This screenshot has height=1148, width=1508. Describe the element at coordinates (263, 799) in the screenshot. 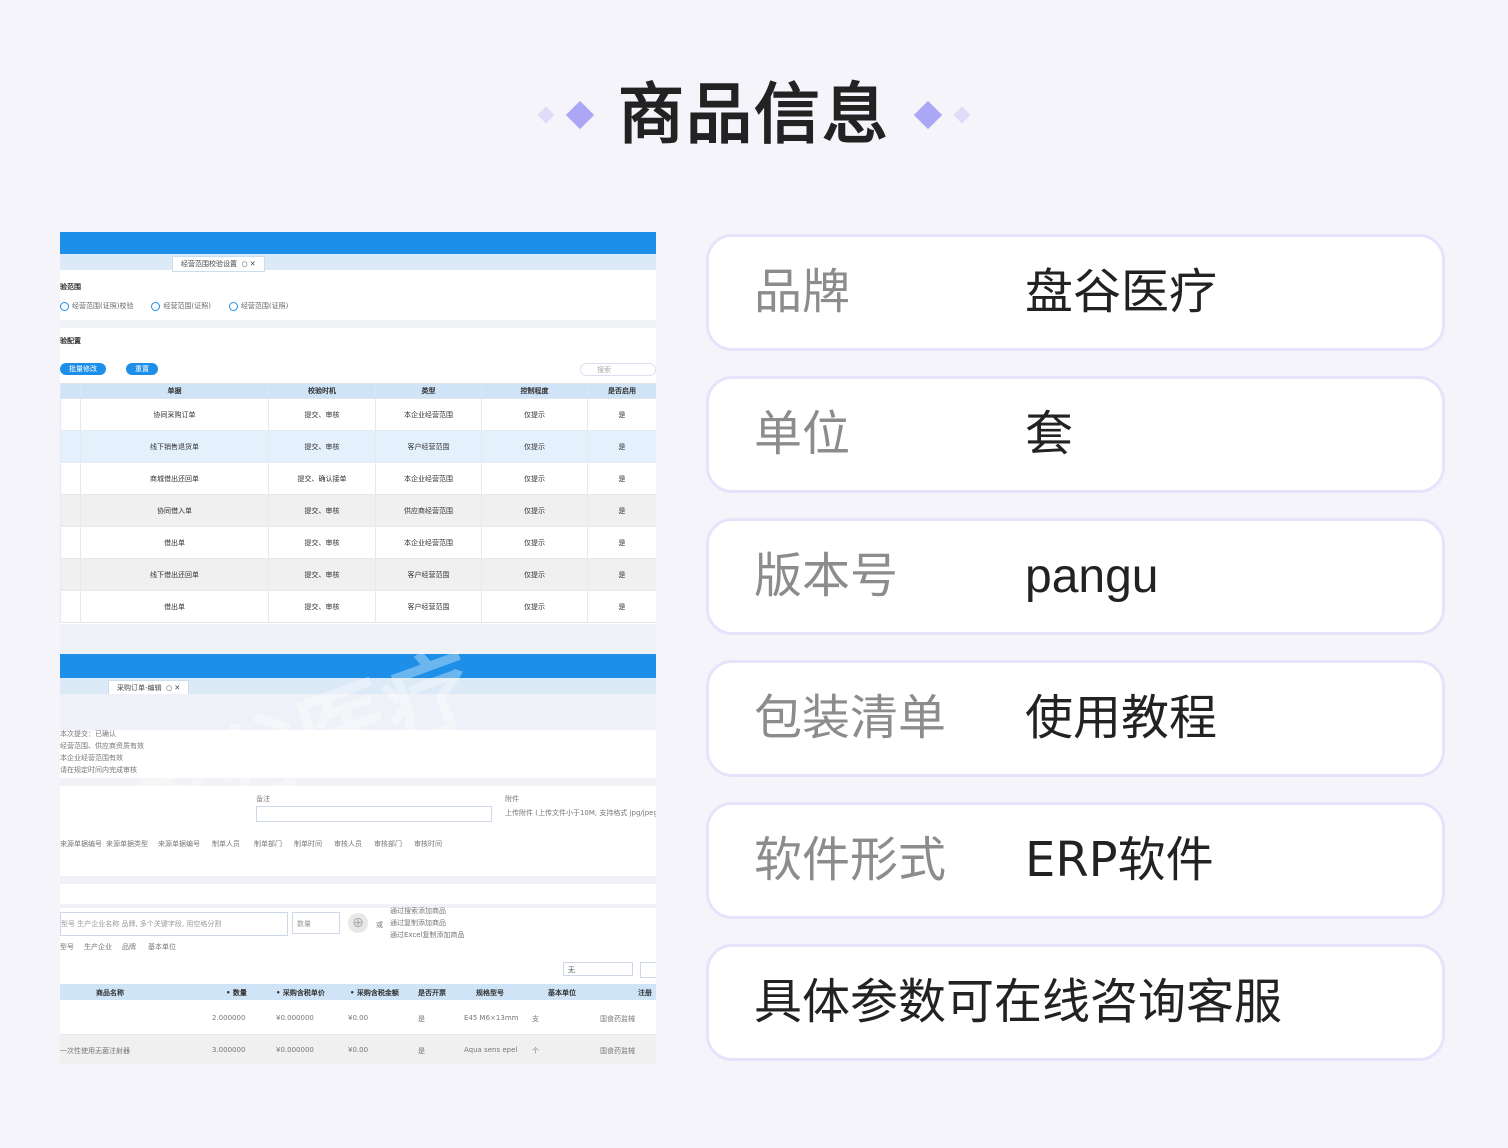

I see `remark-label: 备注` at that location.